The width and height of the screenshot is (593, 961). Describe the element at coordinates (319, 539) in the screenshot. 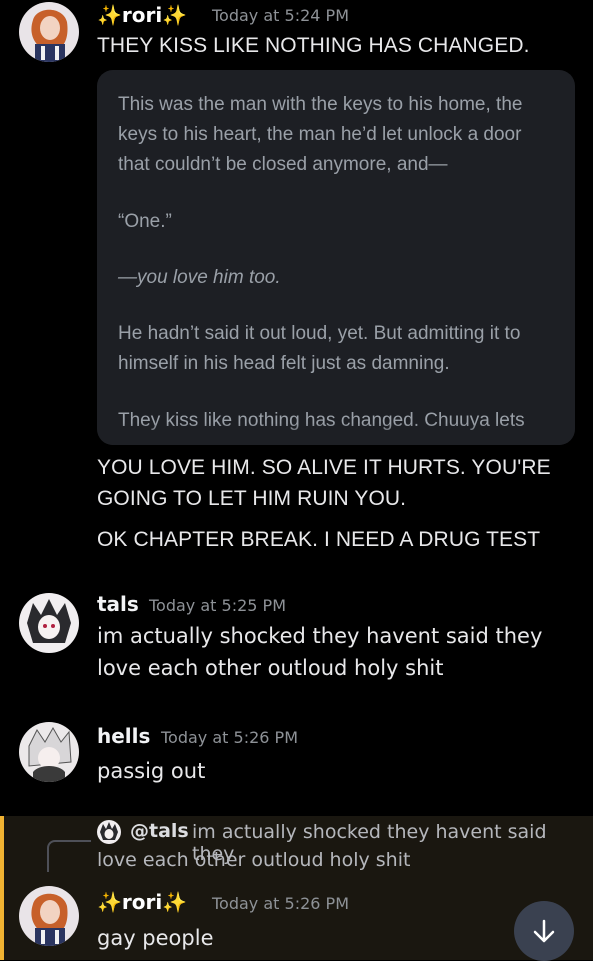

I see `message-text: OK CHAPTER BREAK. I NEED A DRUG TEST` at that location.